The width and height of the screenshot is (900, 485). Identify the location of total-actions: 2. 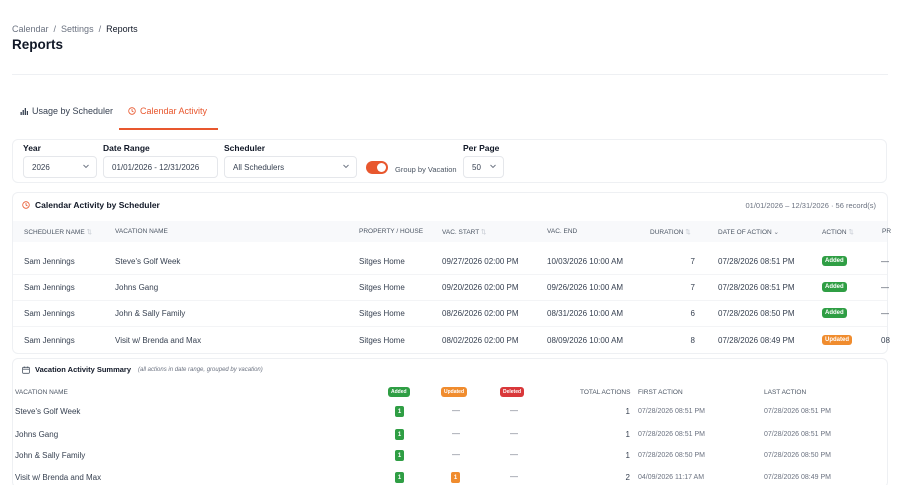
(627, 477).